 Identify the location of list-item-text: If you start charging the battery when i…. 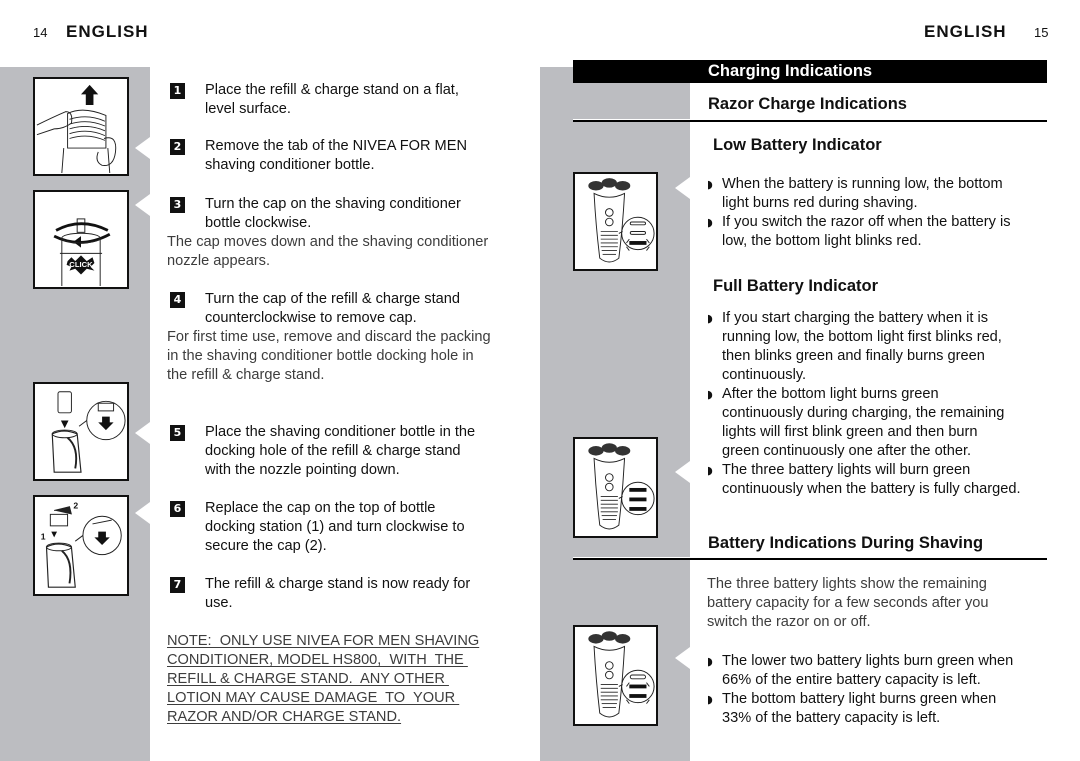
(862, 346).